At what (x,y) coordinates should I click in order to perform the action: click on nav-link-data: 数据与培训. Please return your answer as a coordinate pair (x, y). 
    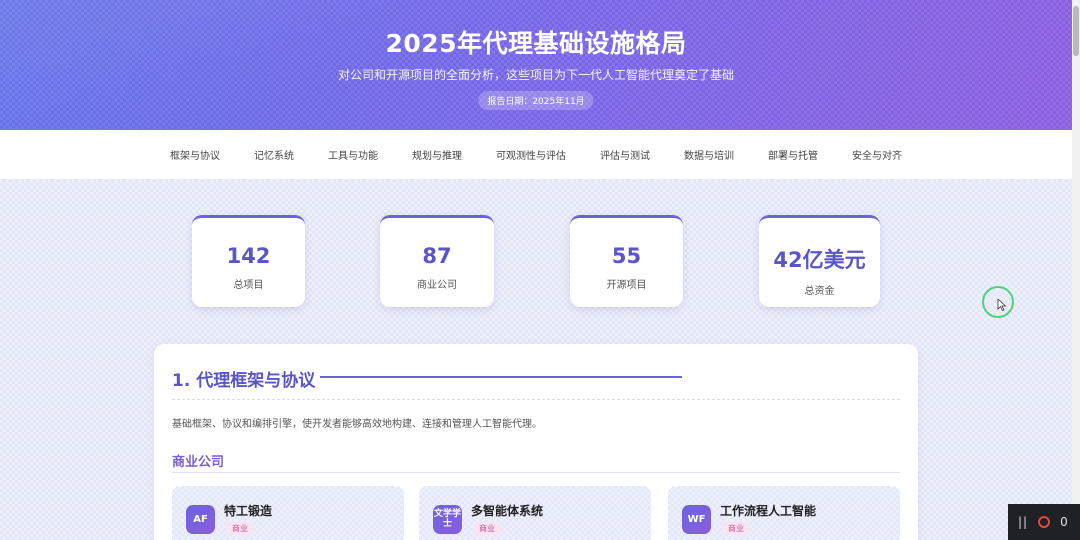
    Looking at the image, I should click on (709, 154).